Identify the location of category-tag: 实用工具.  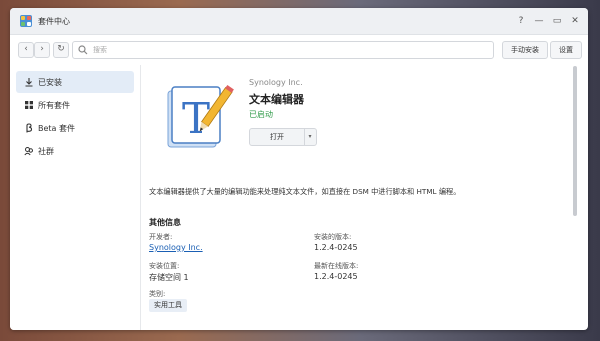
(168, 305).